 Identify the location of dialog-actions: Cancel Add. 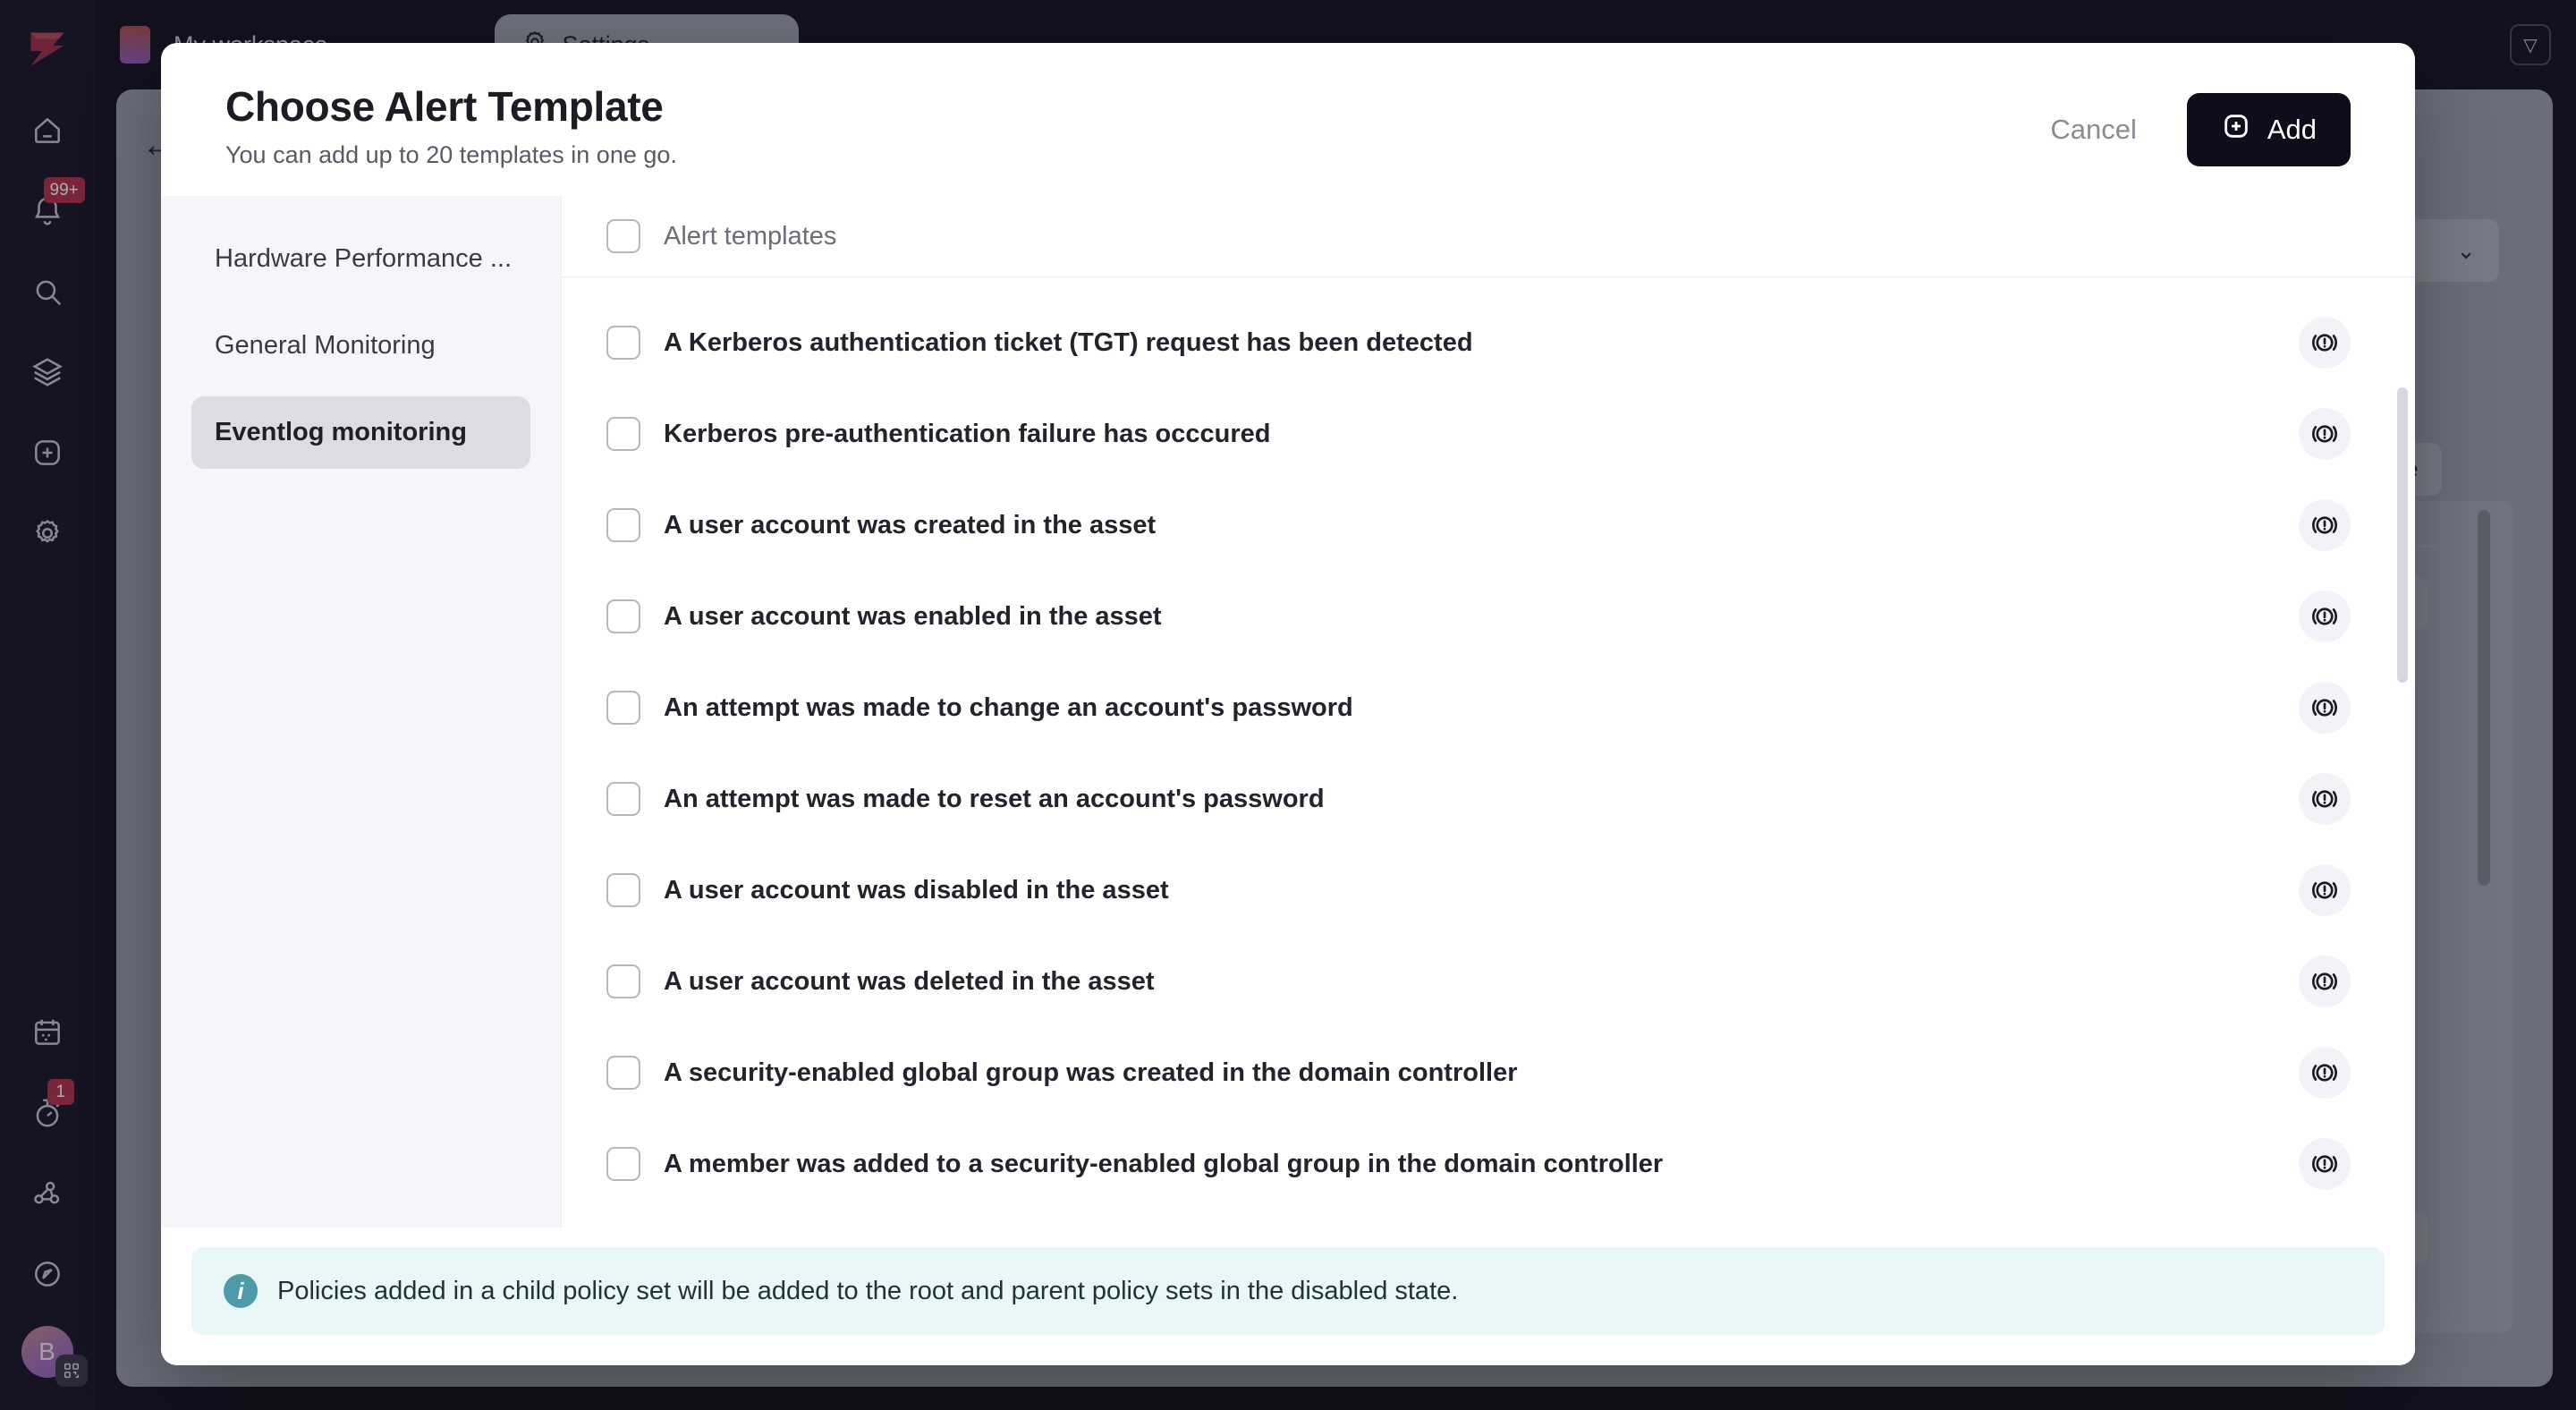
(2196, 124).